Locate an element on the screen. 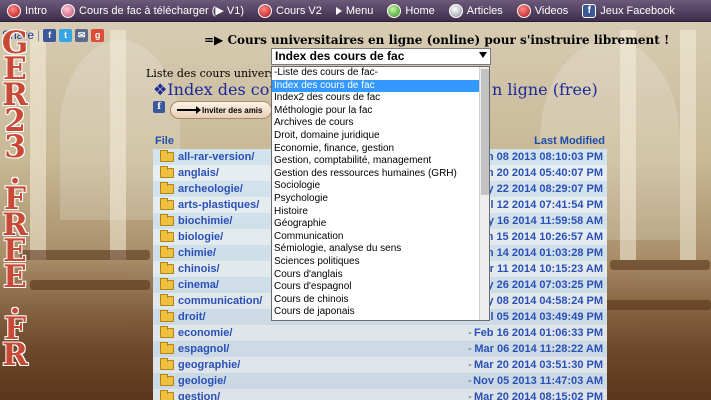  twitter-share-icon: t is located at coordinates (66, 35).